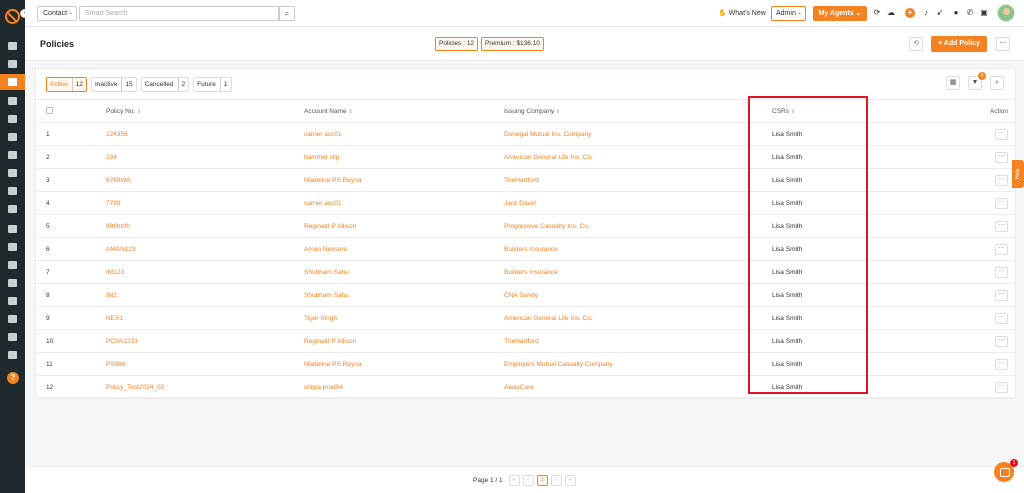  I want to click on account-name-link: shilpa prod04, so click(404, 387).